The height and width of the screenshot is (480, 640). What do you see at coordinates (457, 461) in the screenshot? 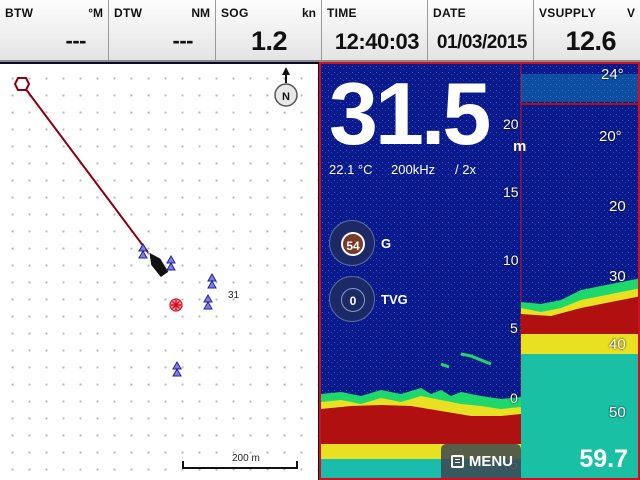
I see `menu-icon` at bounding box center [457, 461].